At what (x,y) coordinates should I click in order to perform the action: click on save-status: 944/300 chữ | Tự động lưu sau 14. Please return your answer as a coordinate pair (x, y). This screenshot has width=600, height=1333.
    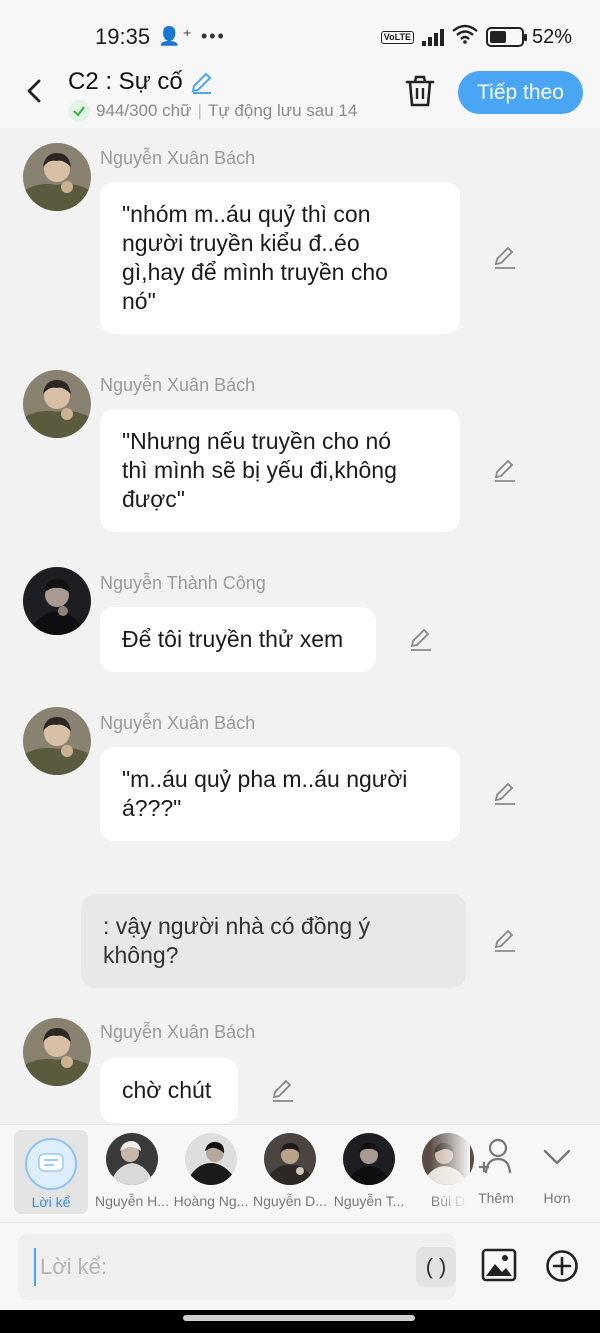
    Looking at the image, I should click on (212, 111).